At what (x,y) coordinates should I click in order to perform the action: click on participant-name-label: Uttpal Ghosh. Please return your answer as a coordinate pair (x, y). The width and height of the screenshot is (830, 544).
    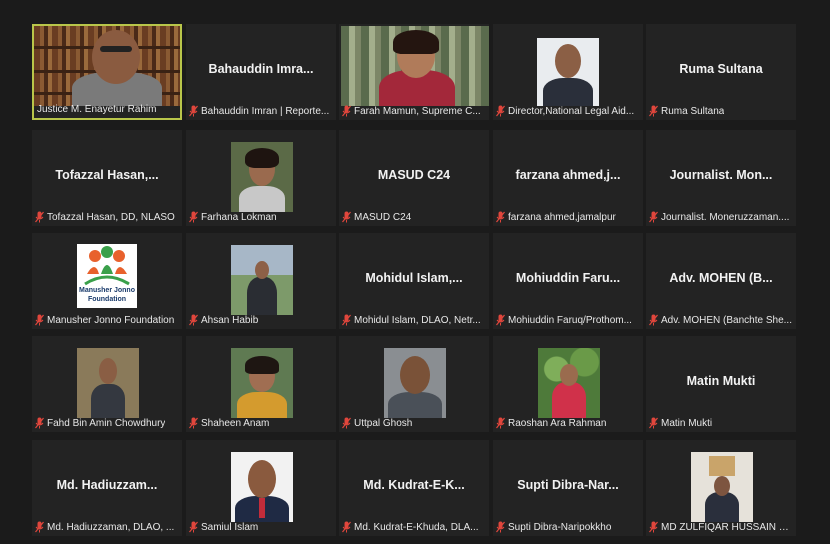
    Looking at the image, I should click on (383, 423).